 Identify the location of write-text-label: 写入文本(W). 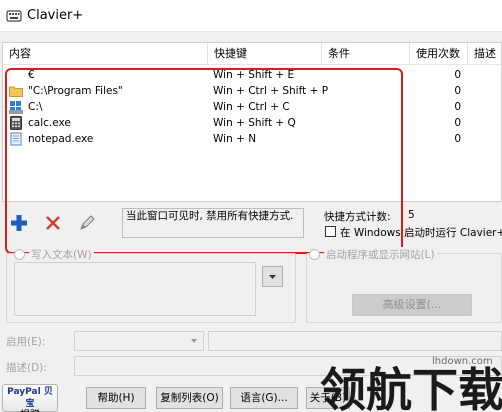
(61, 254).